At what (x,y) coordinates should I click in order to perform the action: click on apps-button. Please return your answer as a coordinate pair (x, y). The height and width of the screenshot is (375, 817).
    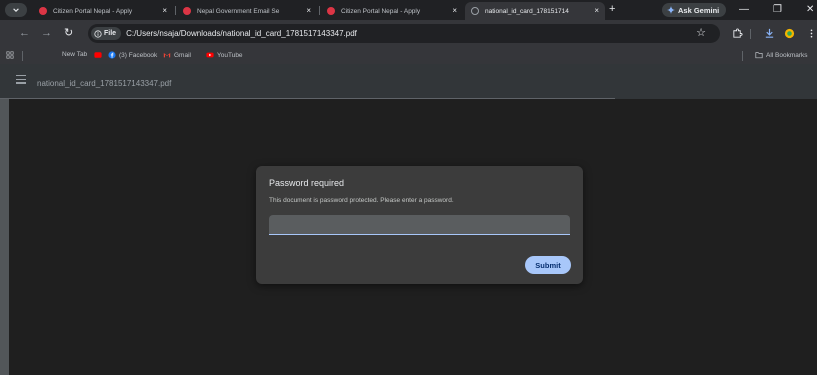
    Looking at the image, I should click on (11, 55).